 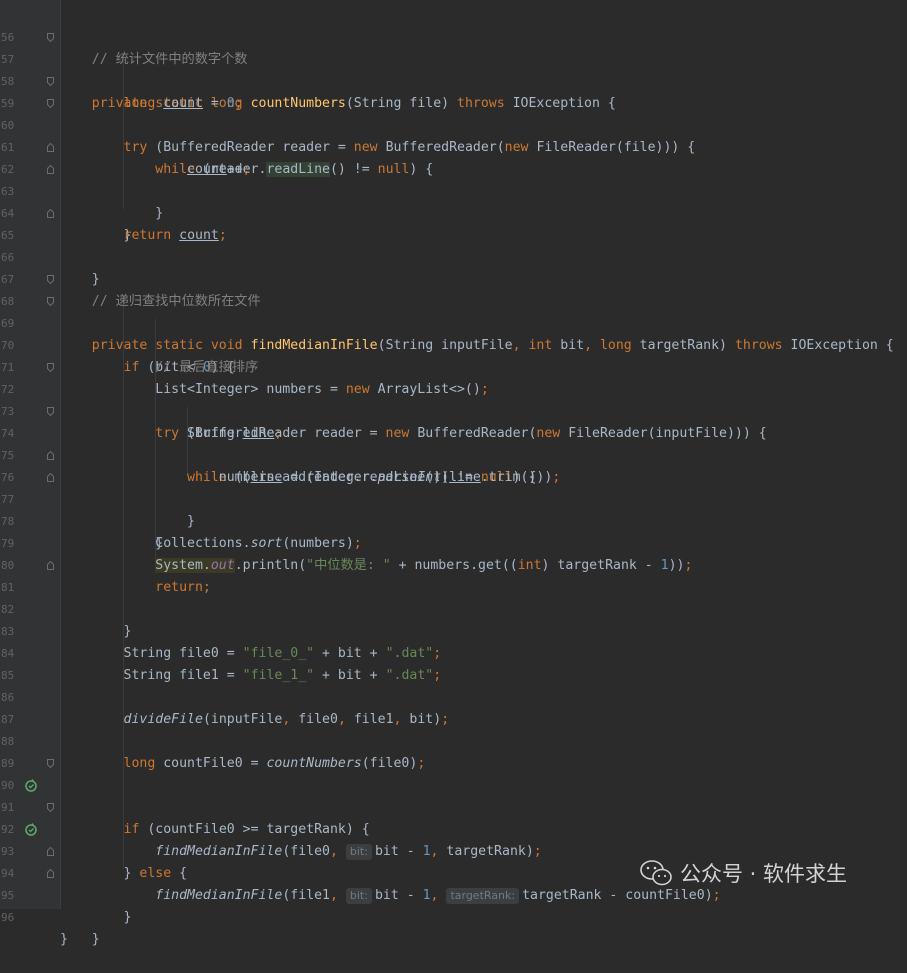 What do you see at coordinates (453, 344) in the screenshot?
I see `code-line: 70 // 最后直接排序` at bounding box center [453, 344].